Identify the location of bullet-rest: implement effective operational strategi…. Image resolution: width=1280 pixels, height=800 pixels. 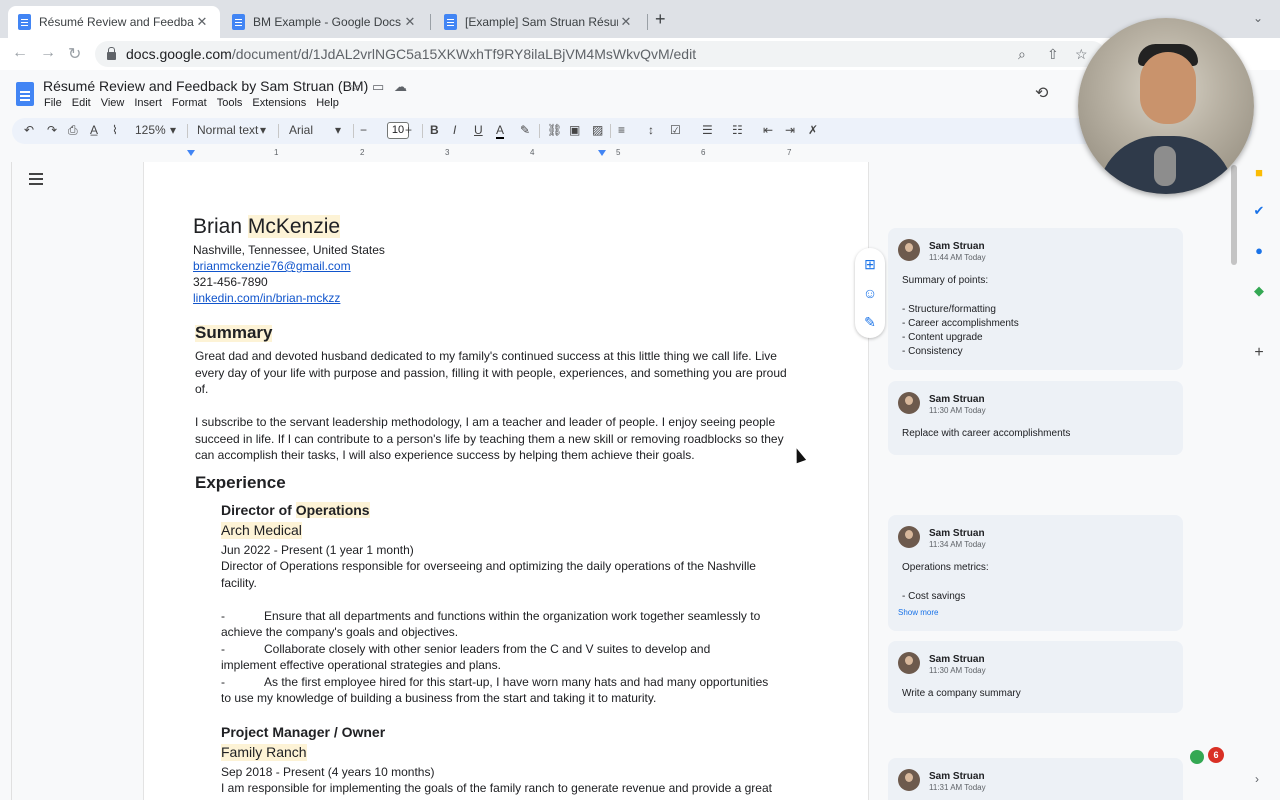
(361, 665).